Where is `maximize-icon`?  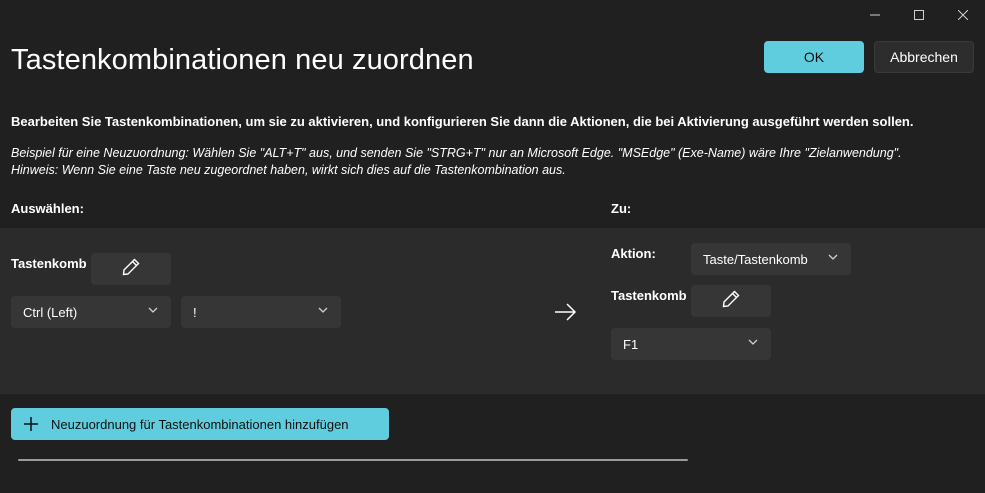
maximize-icon is located at coordinates (919, 15).